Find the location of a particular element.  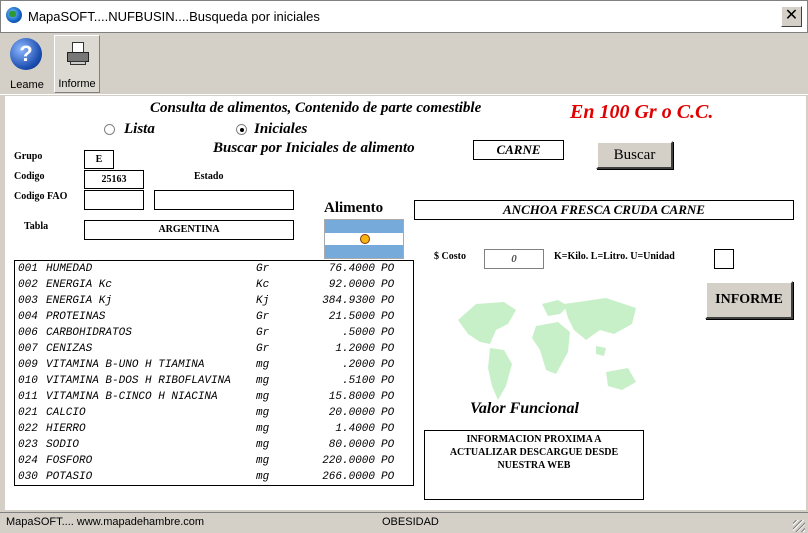

alimento-field: ANCHOA FRESCA CRUDA CARNE is located at coordinates (604, 210).